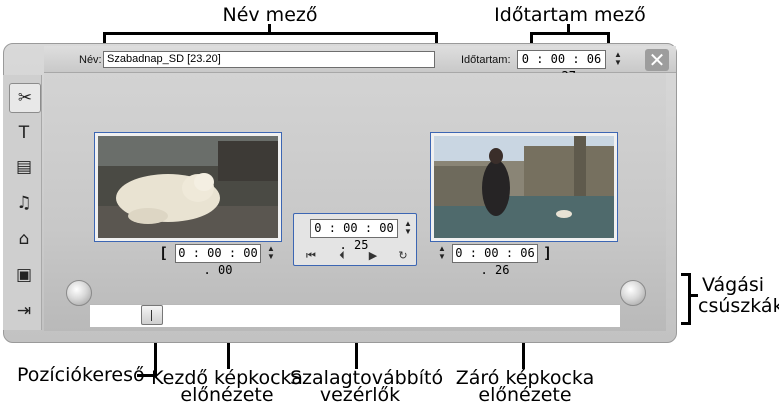  I want to click on end-timecode-field: 0 : 00 : 06 . 26, so click(495, 260).